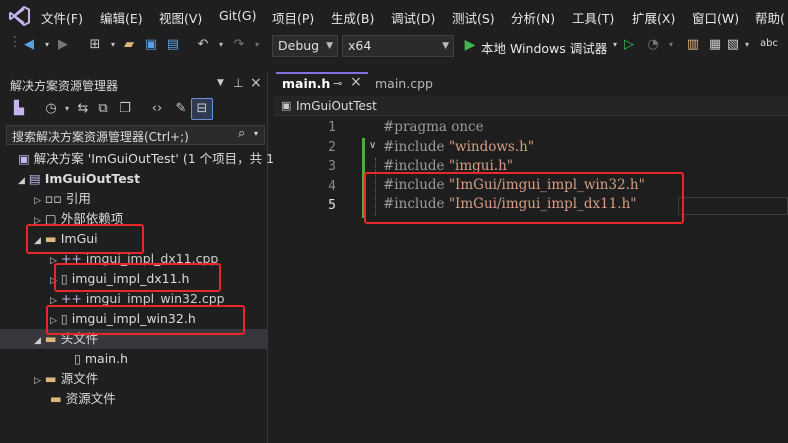 This screenshot has width=788, height=443. Describe the element at coordinates (64, 86) in the screenshot. I see `solution-explorer-title: 解决方案资源管理器` at that location.